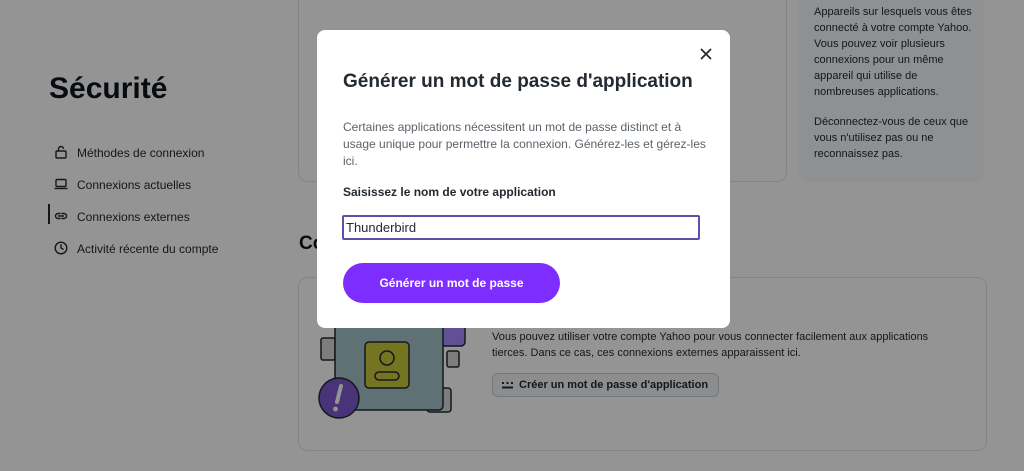 The height and width of the screenshot is (471, 1024). What do you see at coordinates (449, 192) in the screenshot?
I see `app-name-label: Saisissez le nom de votre application` at bounding box center [449, 192].